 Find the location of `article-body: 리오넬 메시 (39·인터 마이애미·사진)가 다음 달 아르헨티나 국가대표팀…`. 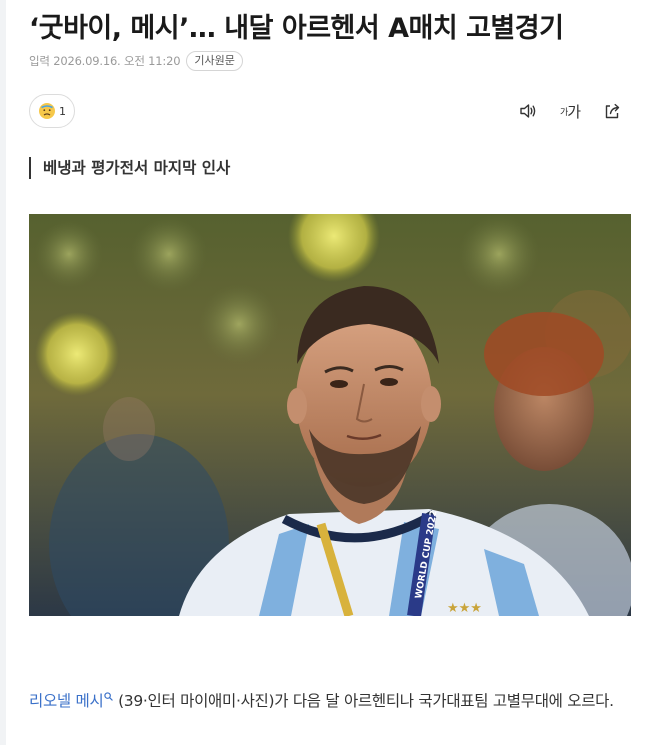

article-body: 리오넬 메시 (39·인터 마이애미·사진)가 다음 달 아르헨티나 국가대표팀… is located at coordinates (332, 701).